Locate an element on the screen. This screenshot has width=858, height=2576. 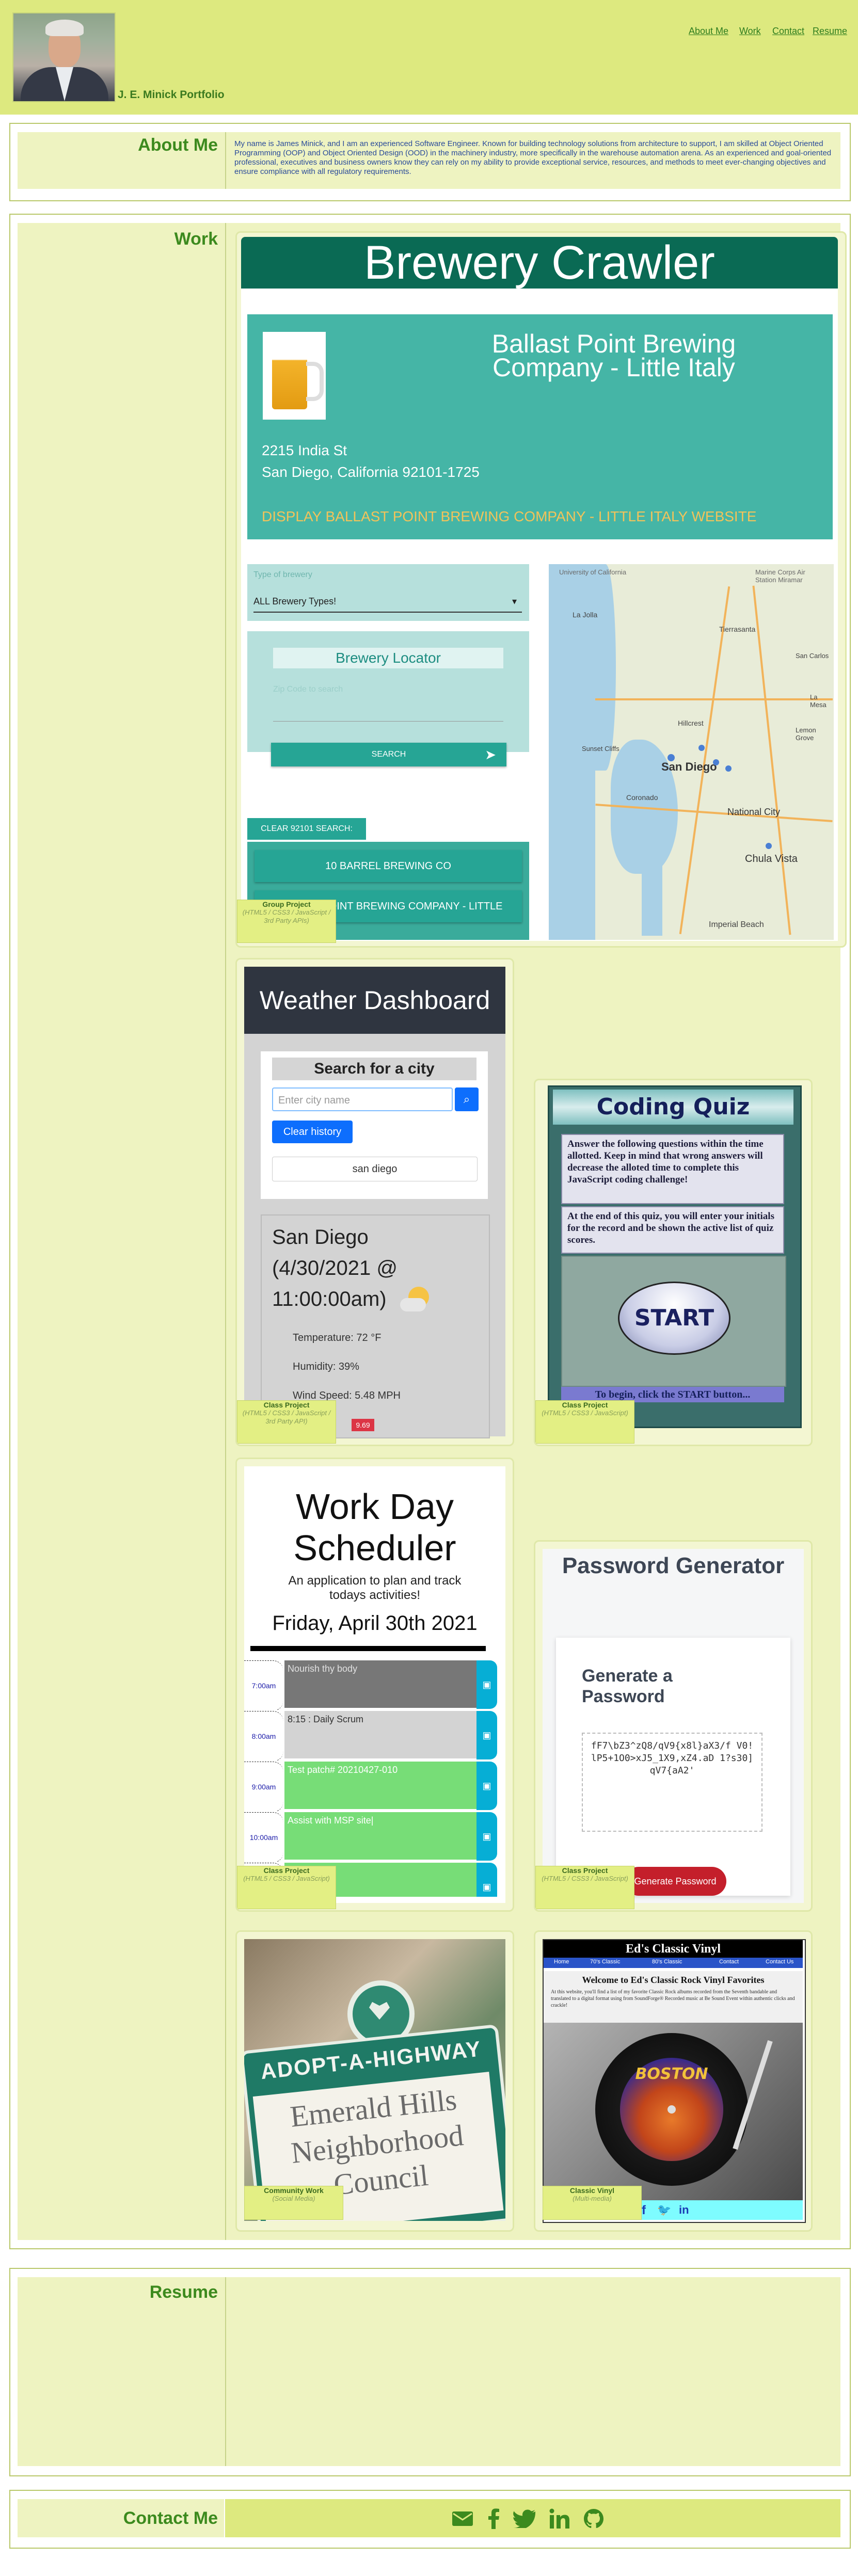
tag-title: Classic Vinyl is located at coordinates (592, 2190).